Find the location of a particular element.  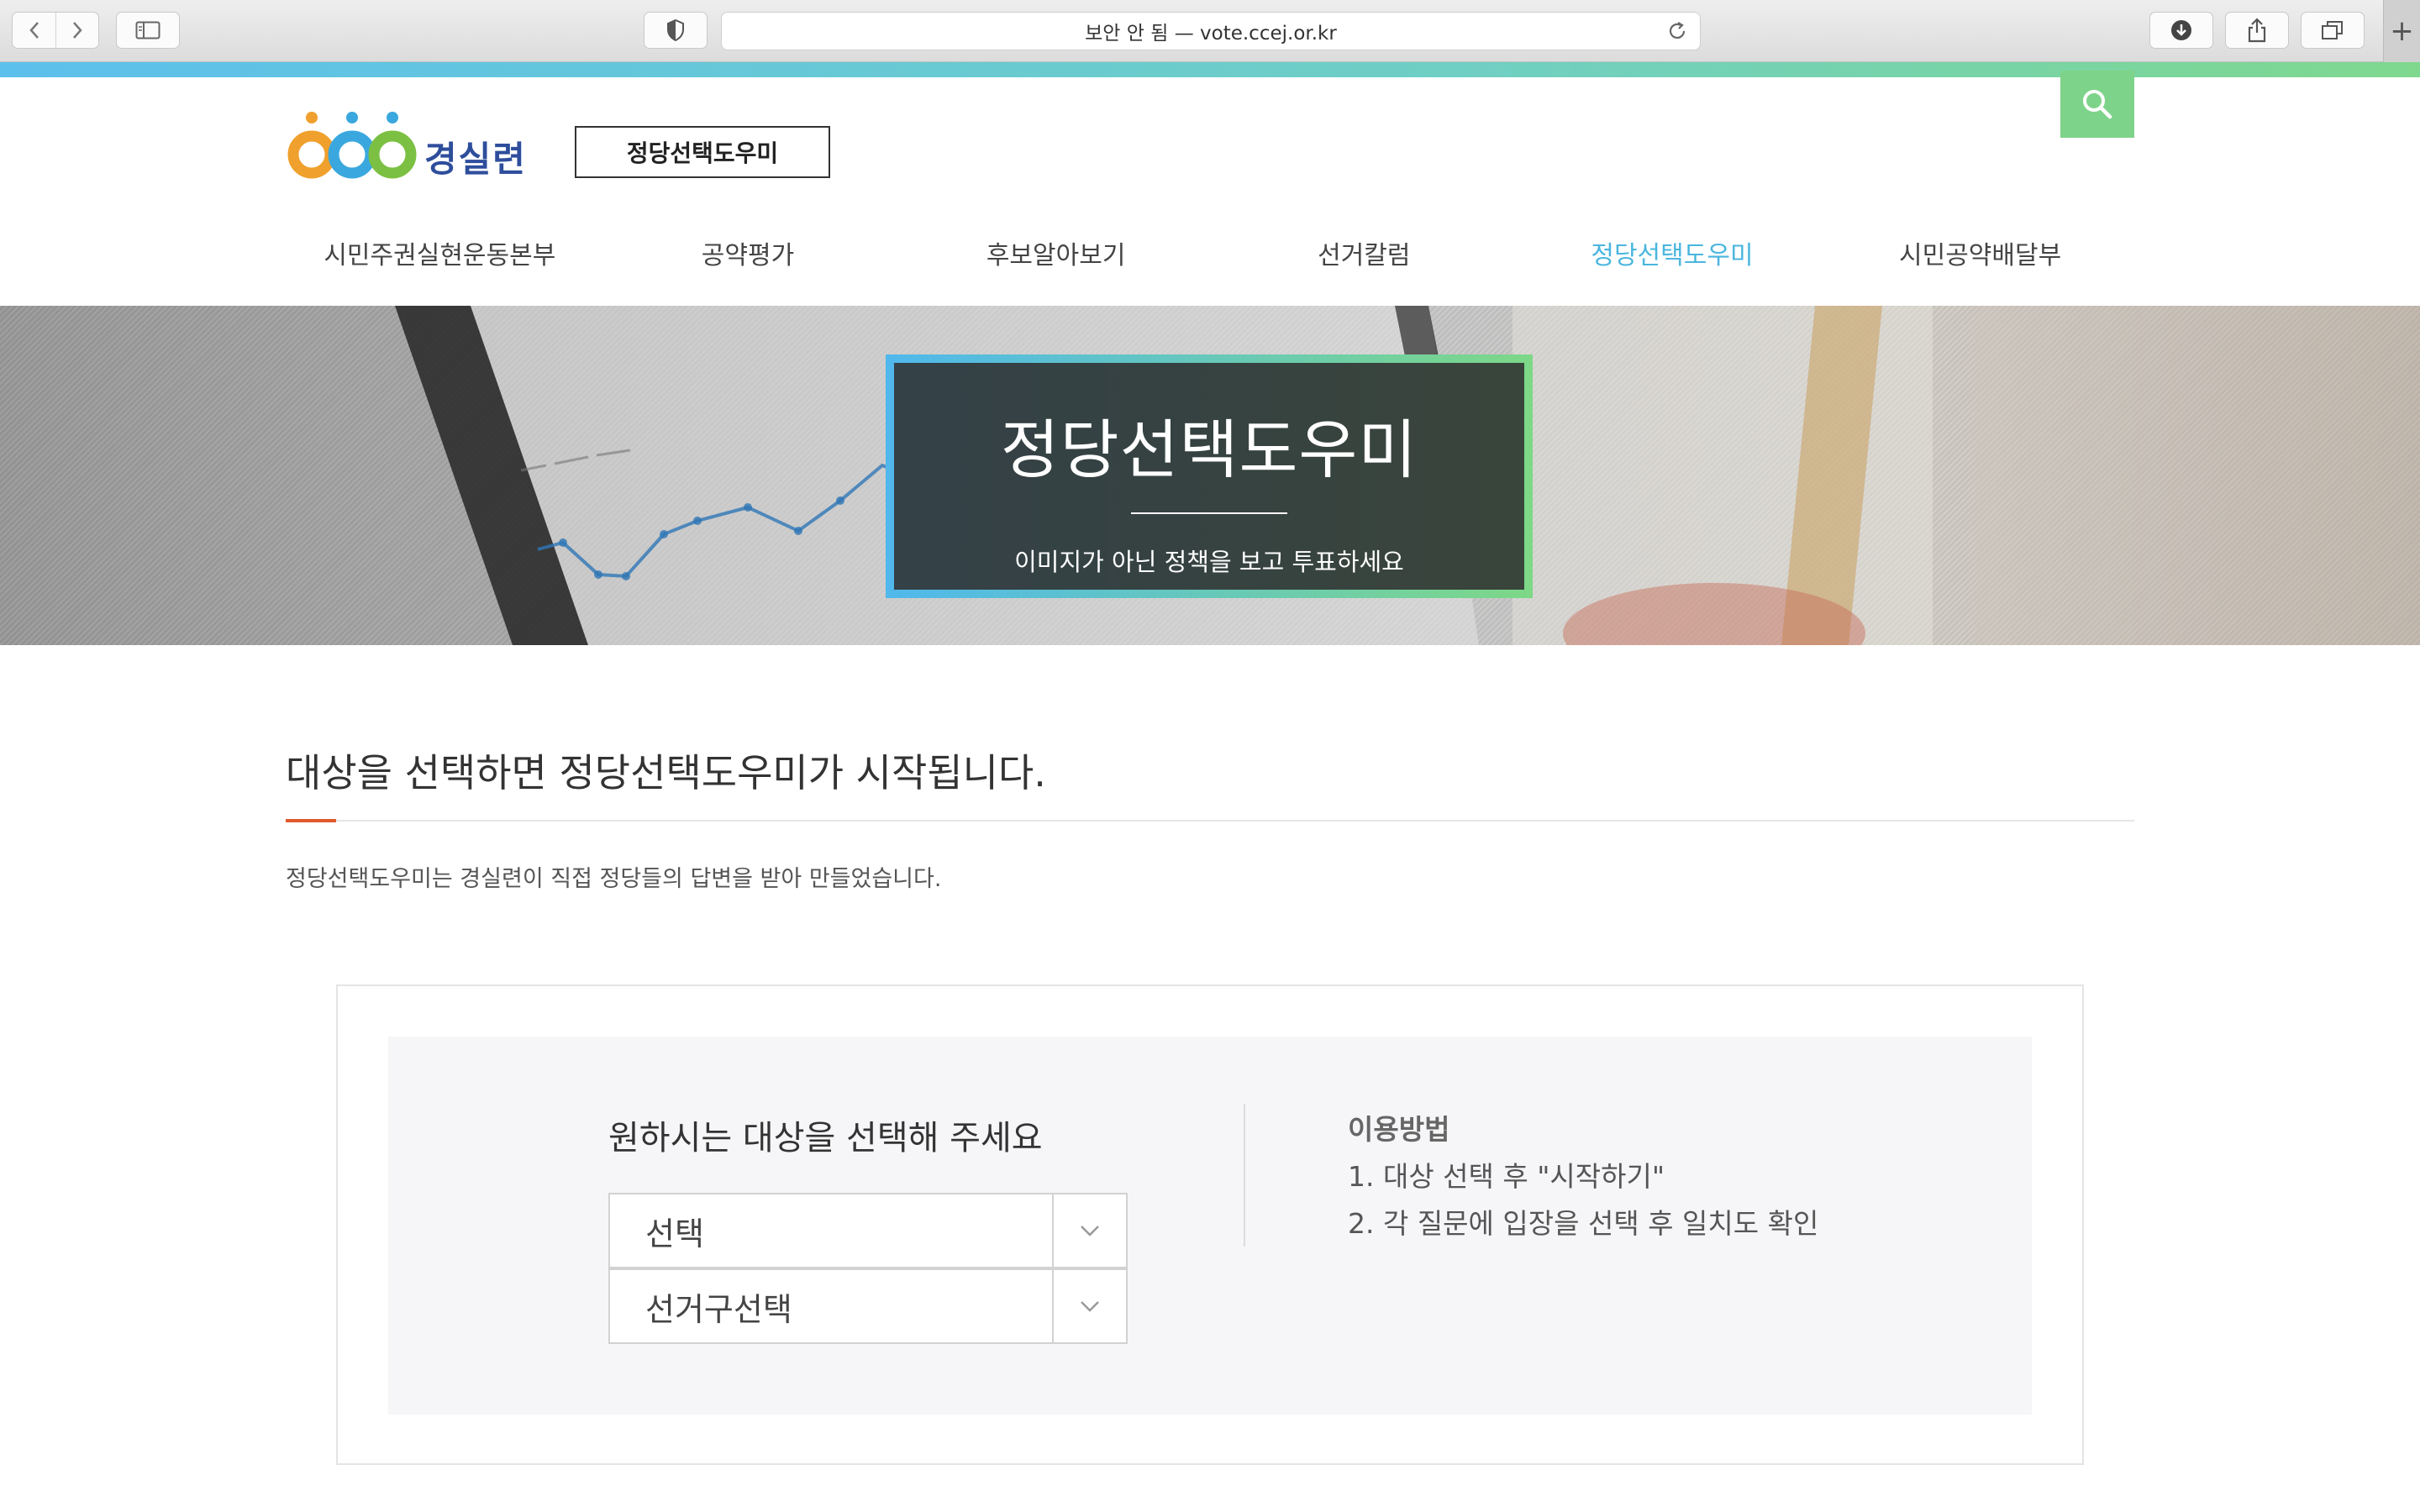

search-icon is located at coordinates (2097, 104).